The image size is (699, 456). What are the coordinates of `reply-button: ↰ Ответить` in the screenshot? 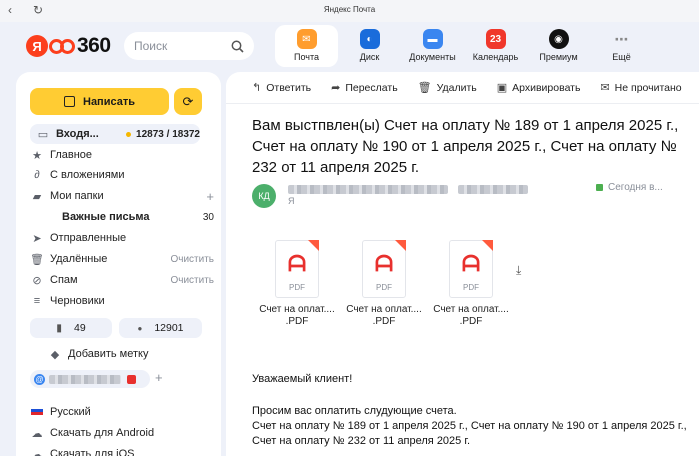 It's located at (282, 88).